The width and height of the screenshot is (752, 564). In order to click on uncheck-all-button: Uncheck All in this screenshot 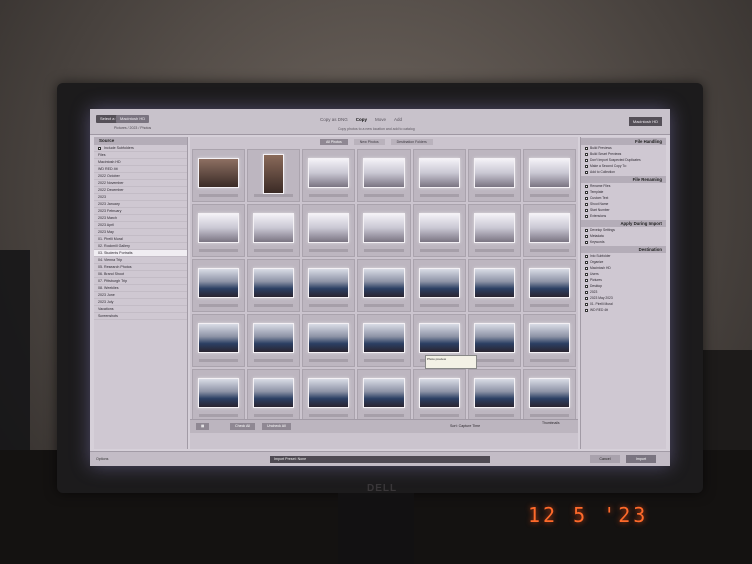, I will do `click(276, 426)`.